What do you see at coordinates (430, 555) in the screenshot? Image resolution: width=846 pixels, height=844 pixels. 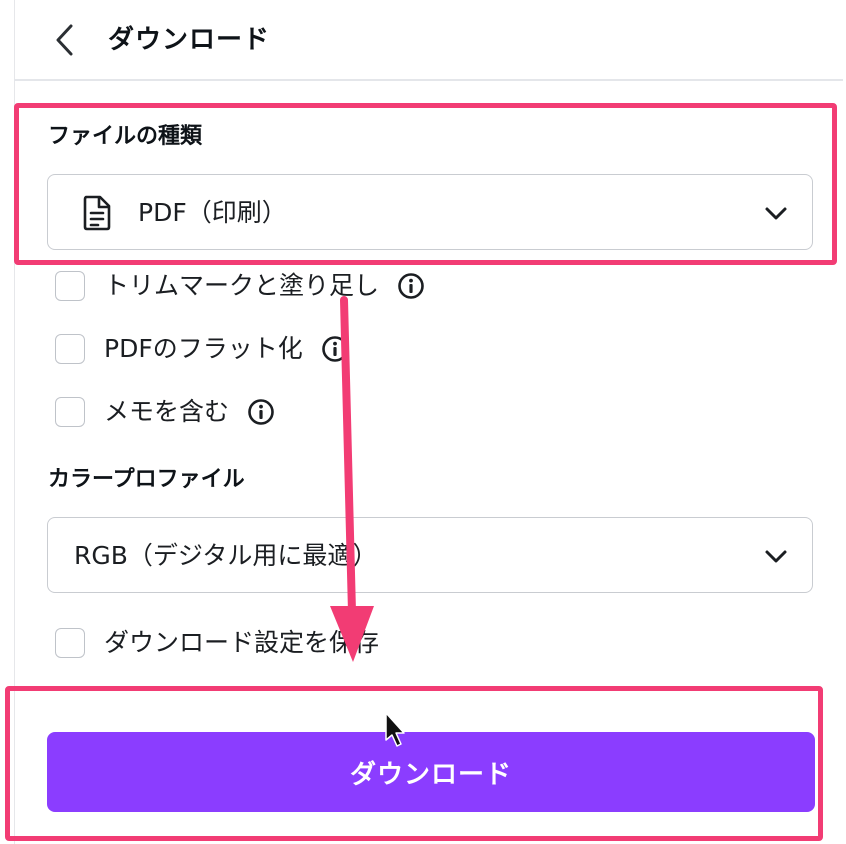 I see `color-profile-select: RGB（デジタル用に最適）` at bounding box center [430, 555].